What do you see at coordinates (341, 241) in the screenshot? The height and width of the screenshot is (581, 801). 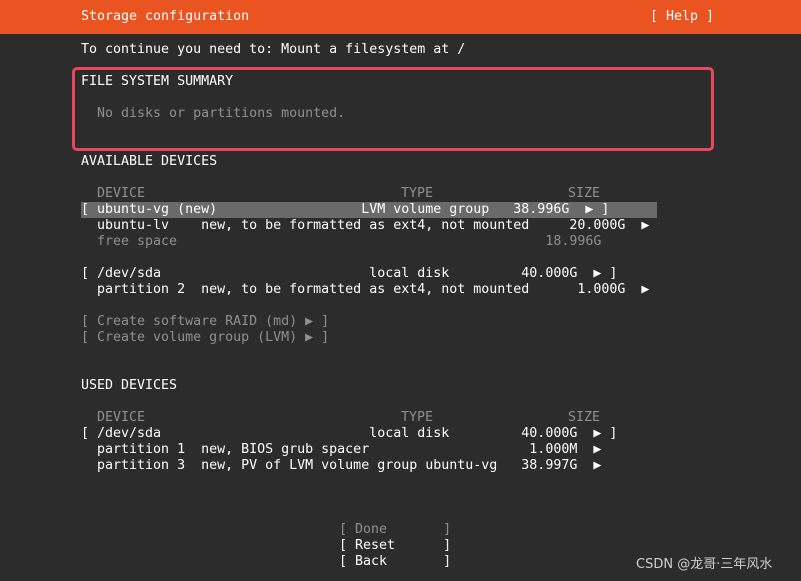 I see `device-row-free-space: free space 18.996G` at bounding box center [341, 241].